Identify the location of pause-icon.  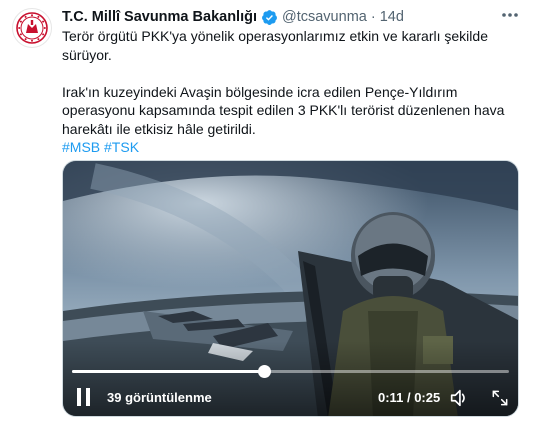
(84, 397).